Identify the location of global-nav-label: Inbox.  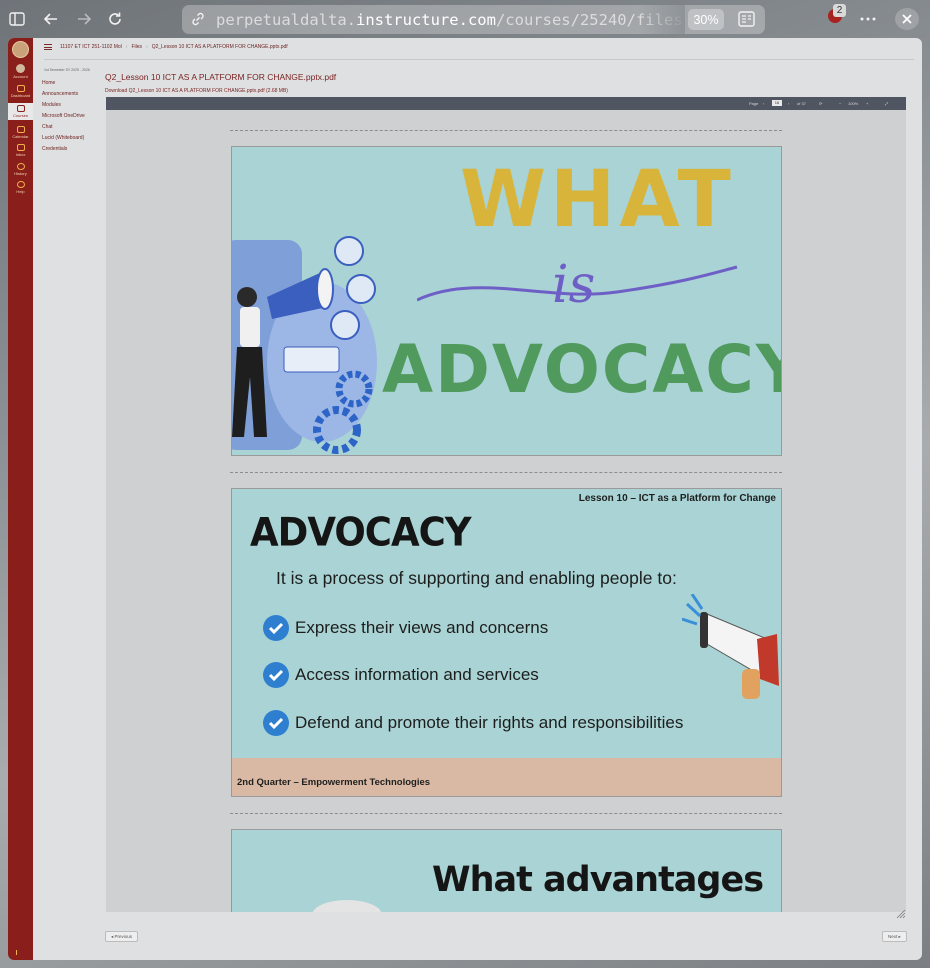
(20, 154).